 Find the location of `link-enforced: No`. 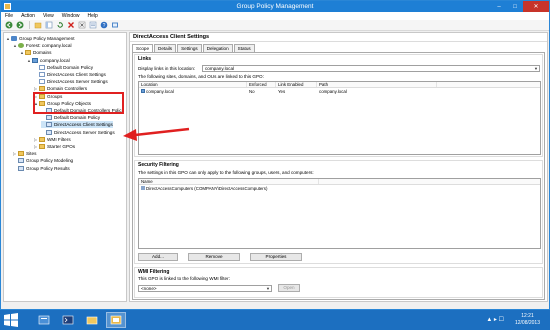

link-enforced: No is located at coordinates (252, 91).